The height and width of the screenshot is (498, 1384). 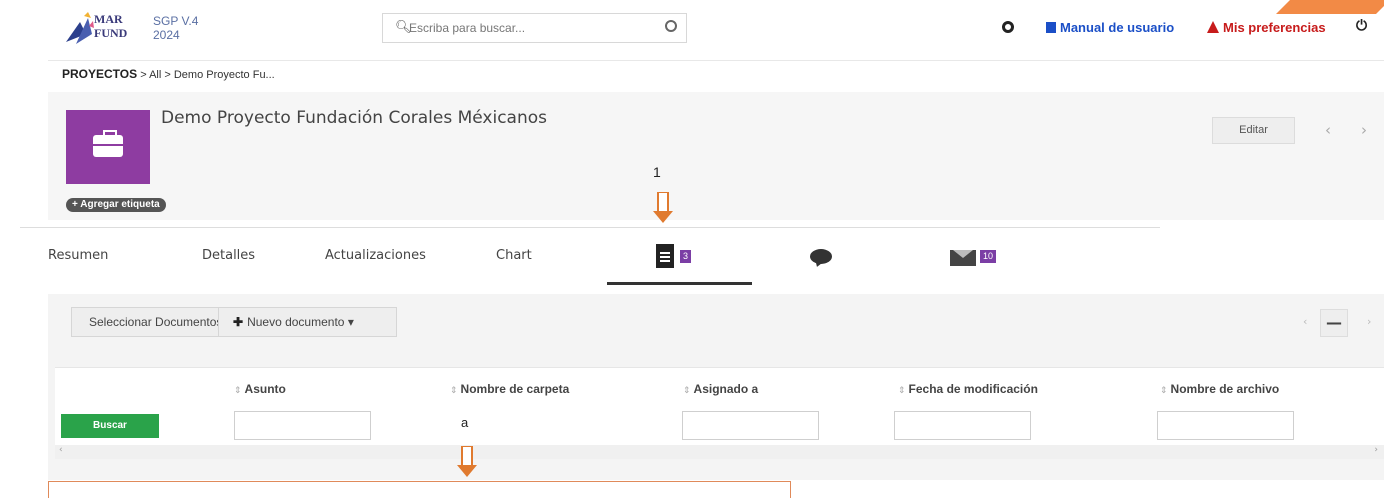 What do you see at coordinates (1253, 130) in the screenshot?
I see `edit-button: Editar` at bounding box center [1253, 130].